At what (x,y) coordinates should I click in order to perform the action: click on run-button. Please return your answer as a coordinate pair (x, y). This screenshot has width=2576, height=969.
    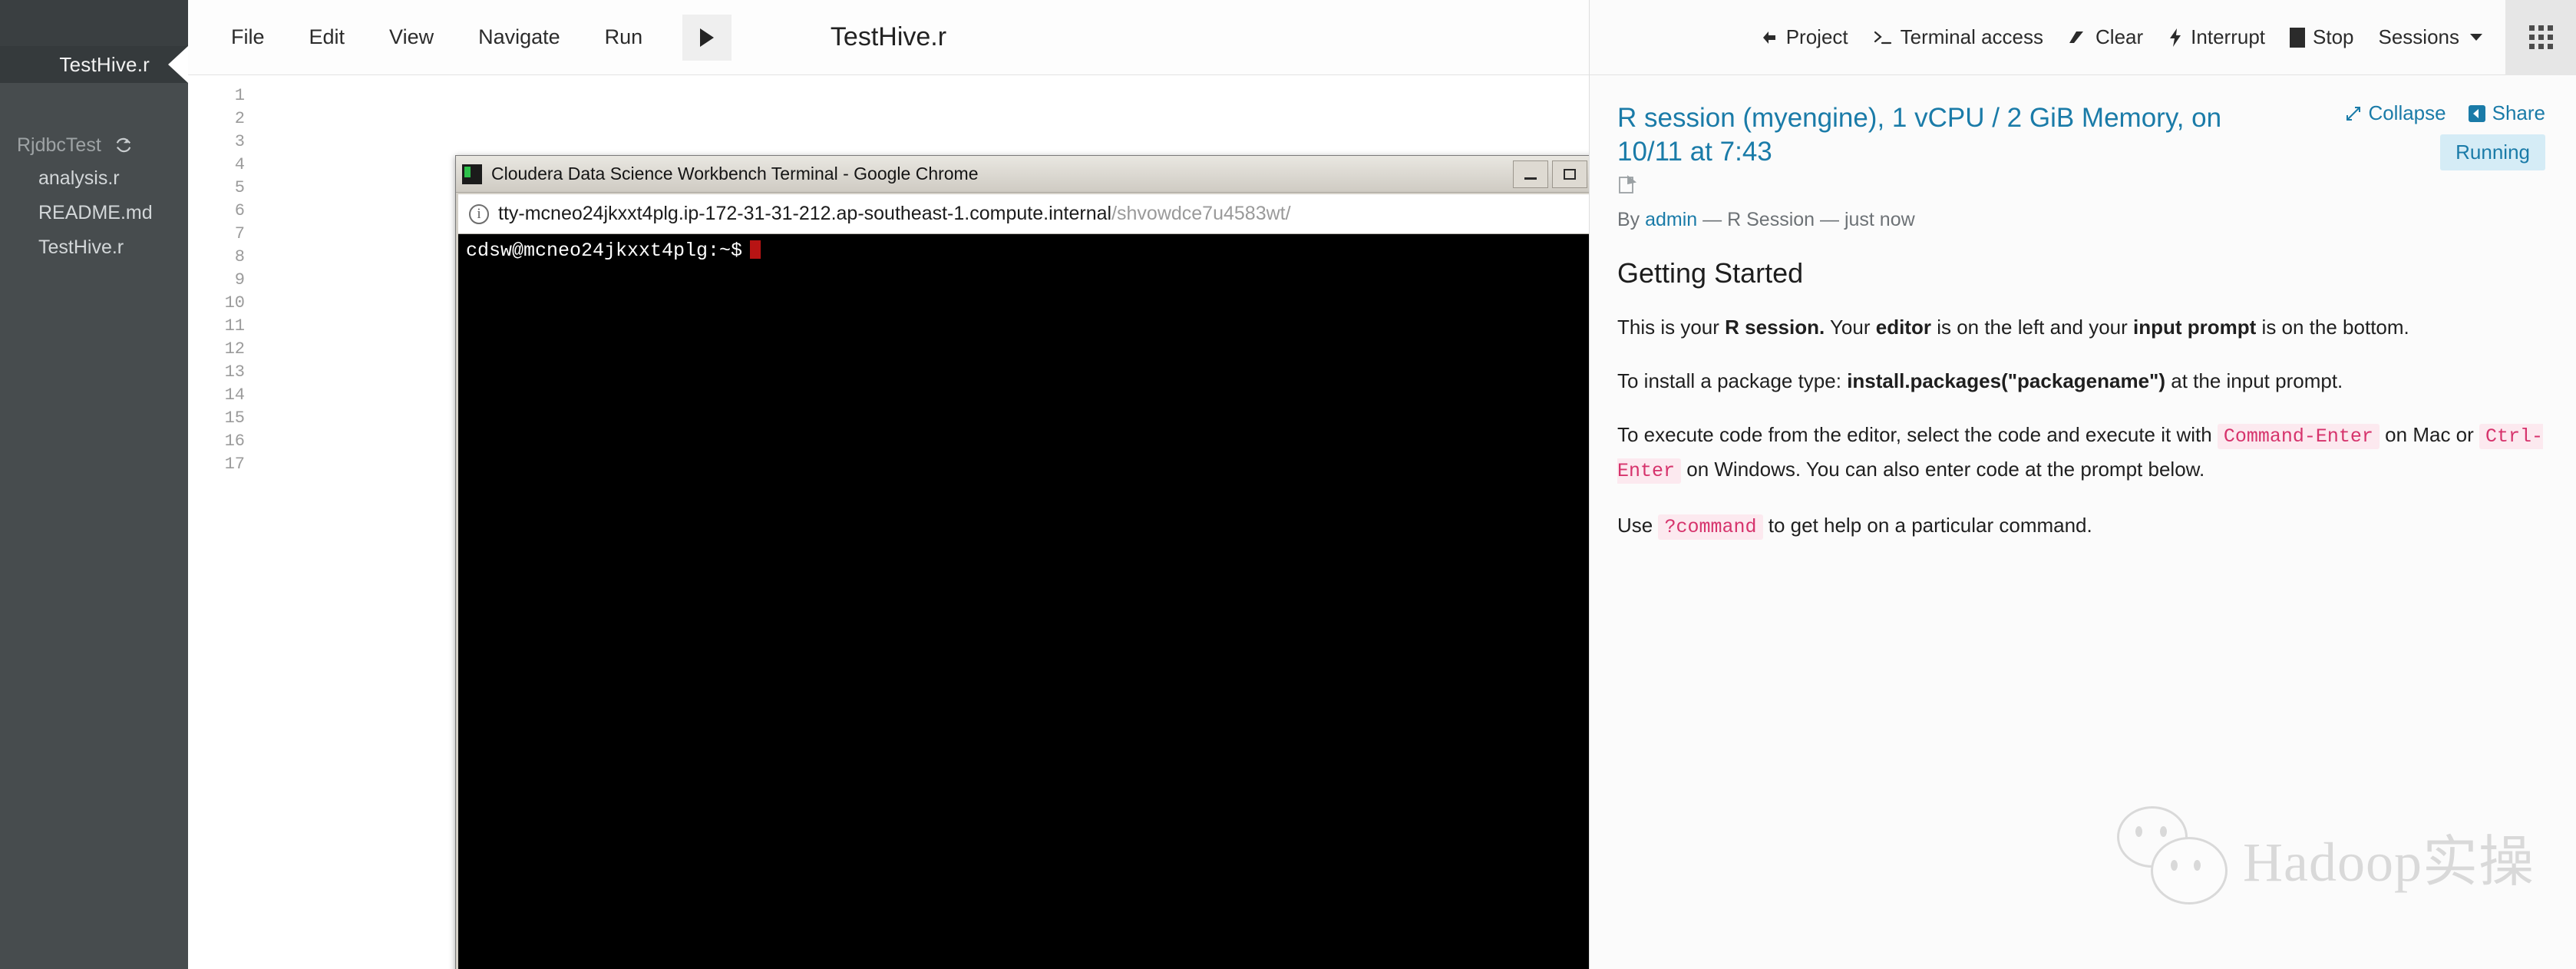
    Looking at the image, I should click on (707, 38).